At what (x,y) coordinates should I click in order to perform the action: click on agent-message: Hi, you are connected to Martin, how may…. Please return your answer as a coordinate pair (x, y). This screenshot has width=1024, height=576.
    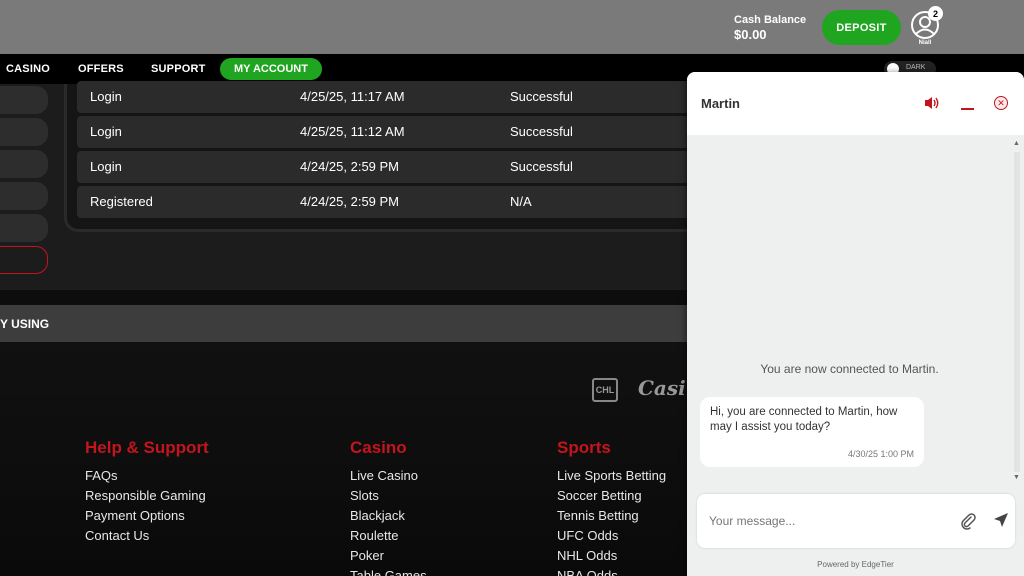
    Looking at the image, I should click on (812, 432).